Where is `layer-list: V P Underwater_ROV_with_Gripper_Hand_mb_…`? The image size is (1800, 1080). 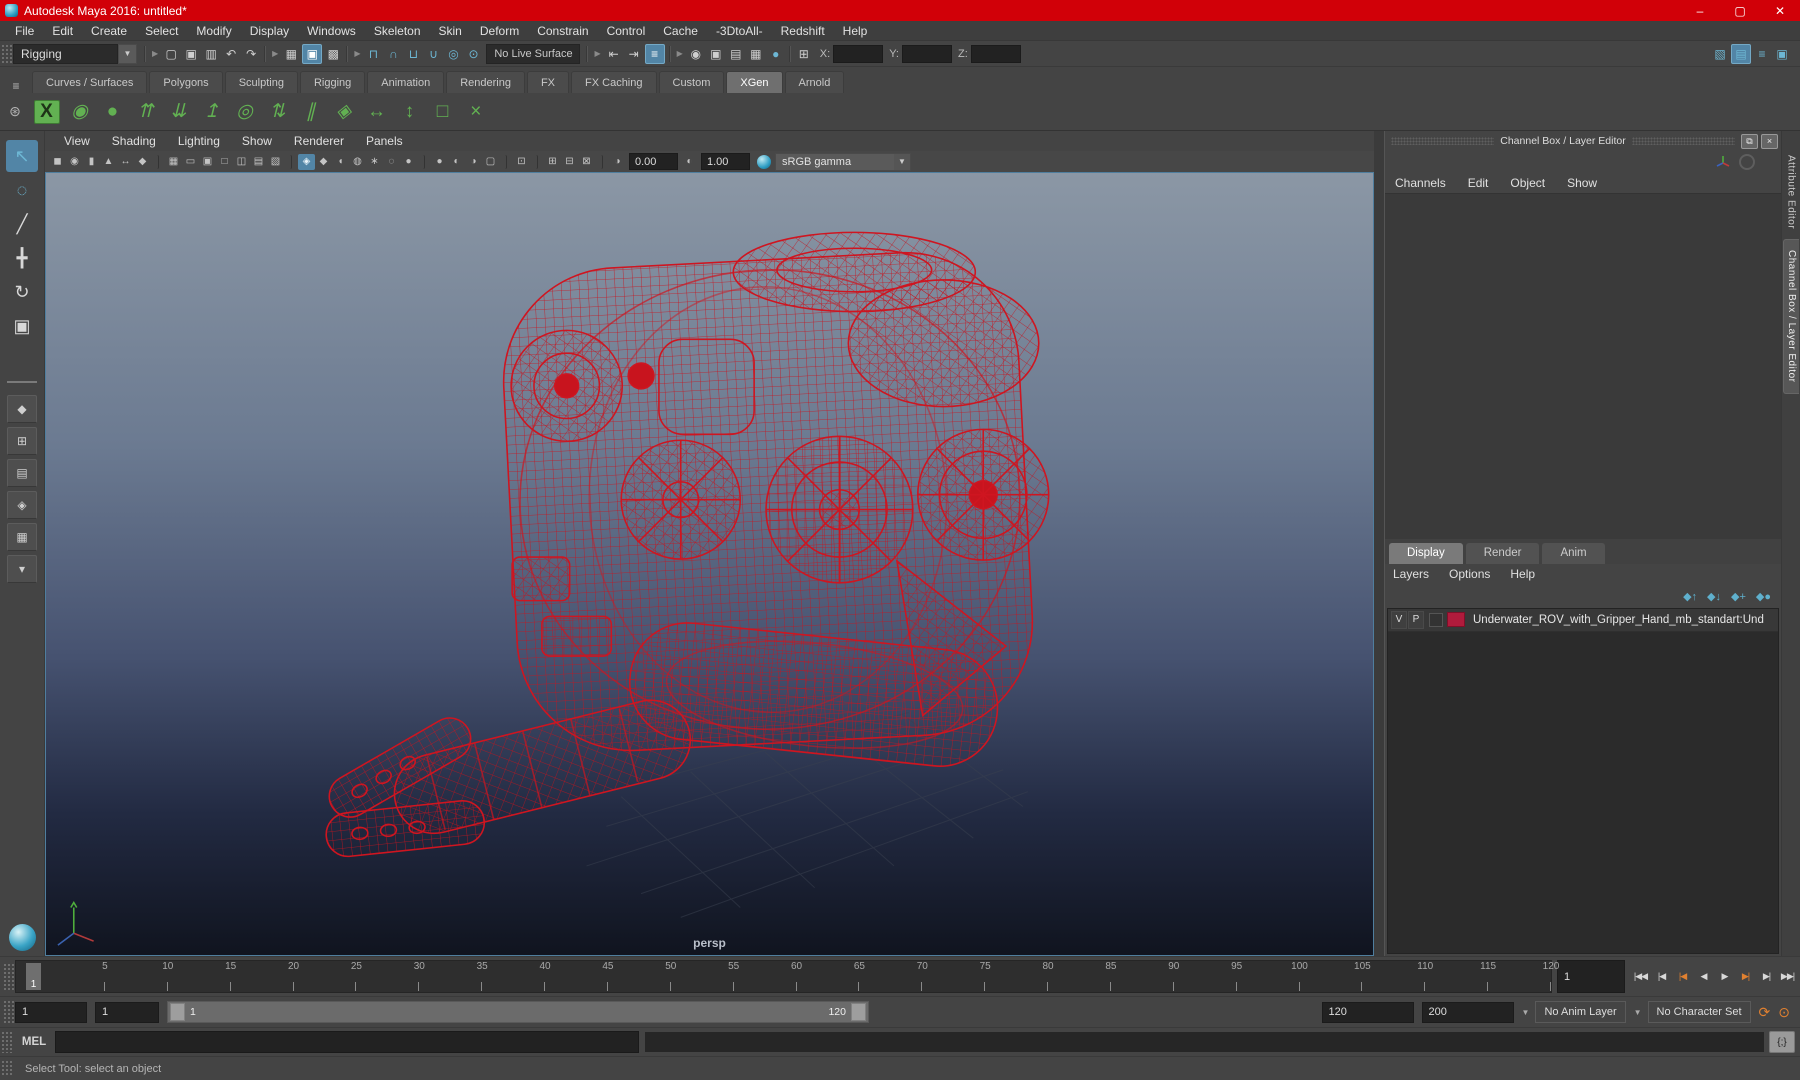
layer-list: V P Underwater_ROV_with_Gripper_Hand_mb_… is located at coordinates (1583, 780).